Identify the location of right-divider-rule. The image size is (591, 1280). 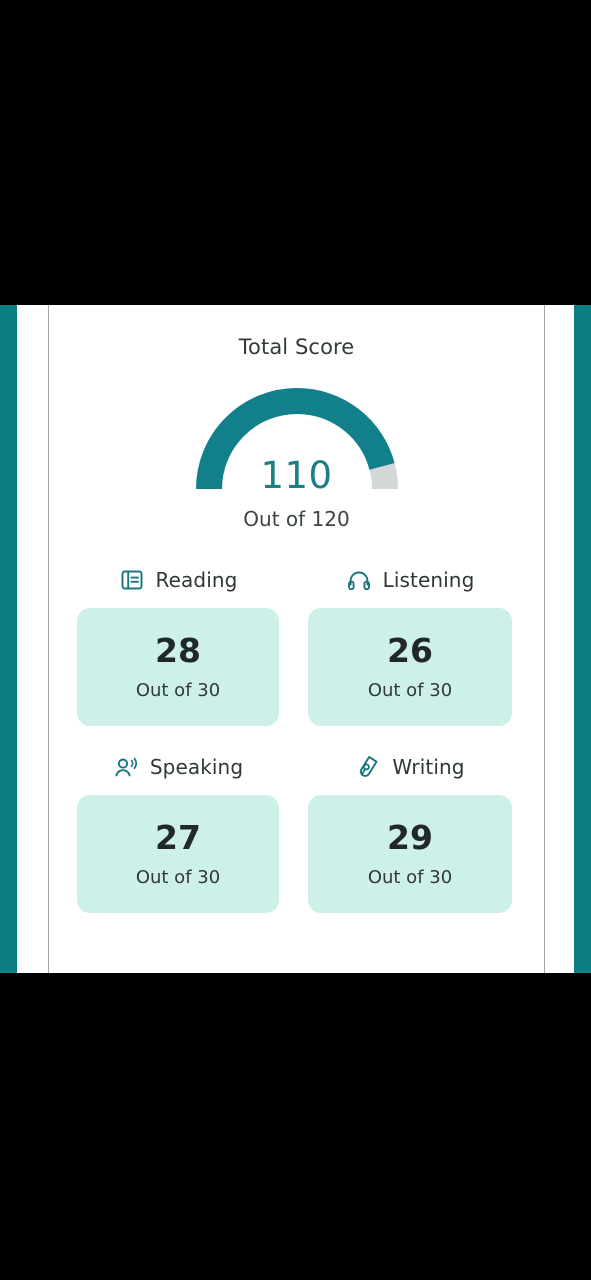
(544, 639).